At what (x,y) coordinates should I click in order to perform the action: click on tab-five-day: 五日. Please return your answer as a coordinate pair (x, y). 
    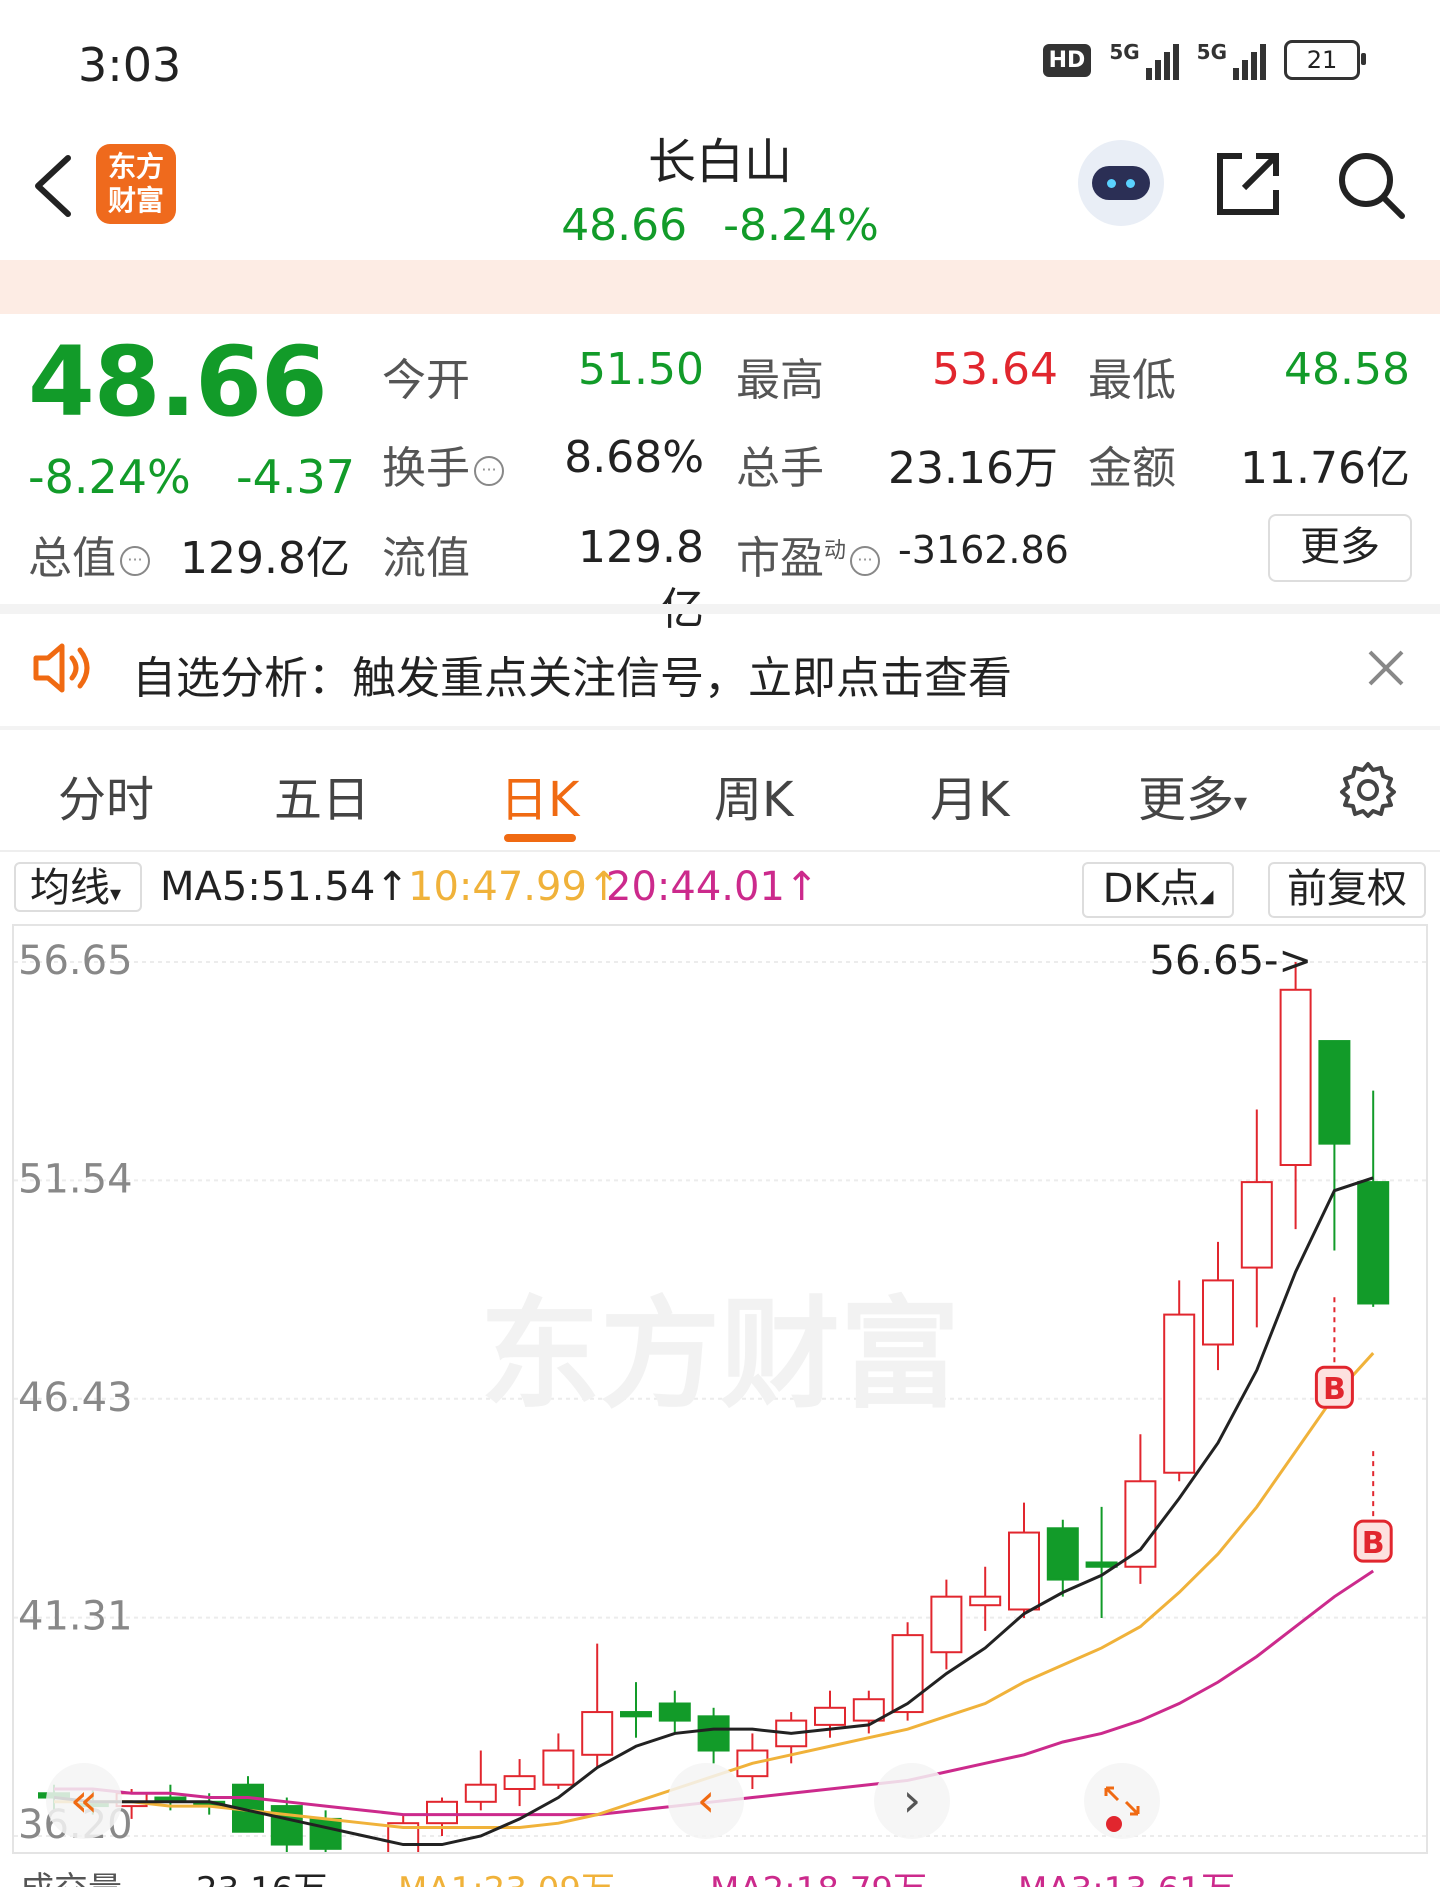
    Looking at the image, I should click on (322, 795).